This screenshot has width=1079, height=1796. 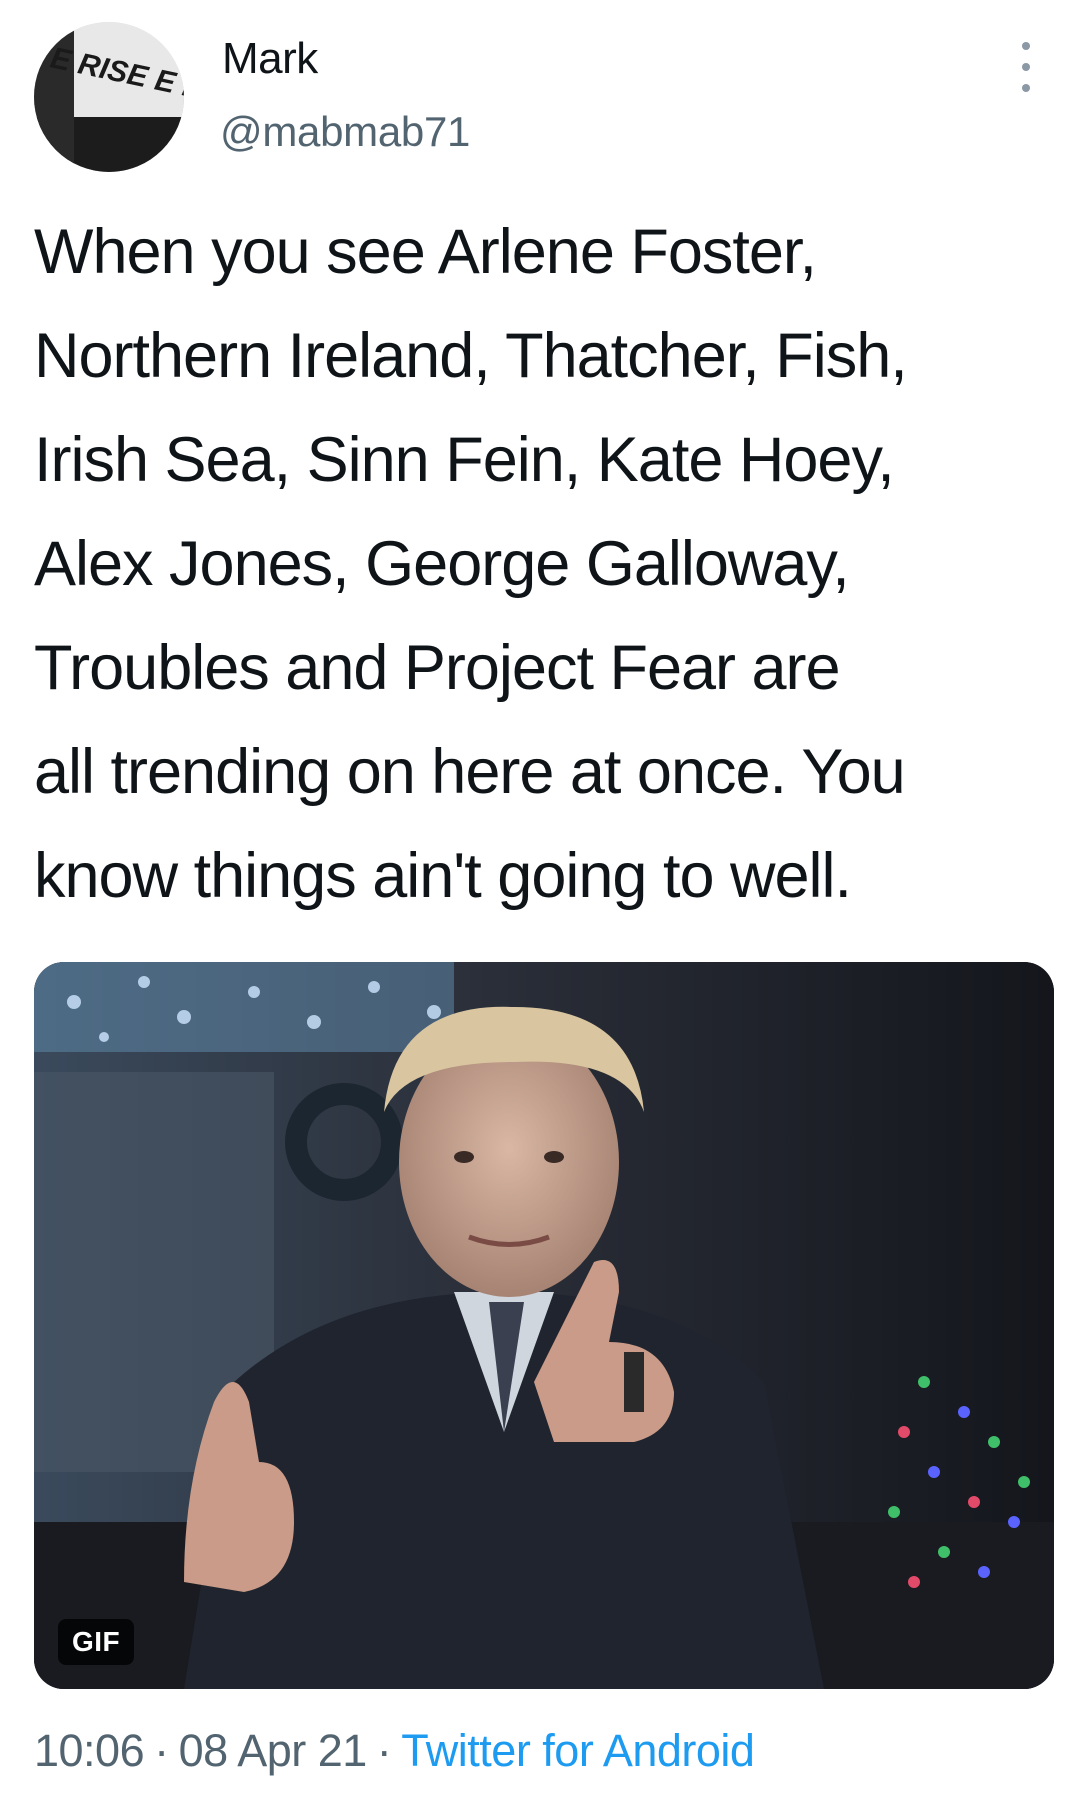 I want to click on tweet-date: 08 Apr 21, so click(x=273, y=1750).